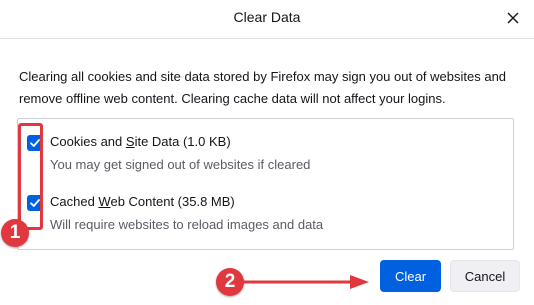 This screenshot has width=534, height=305. What do you see at coordinates (267, 17) in the screenshot?
I see `dialog-title: Clear Data` at bounding box center [267, 17].